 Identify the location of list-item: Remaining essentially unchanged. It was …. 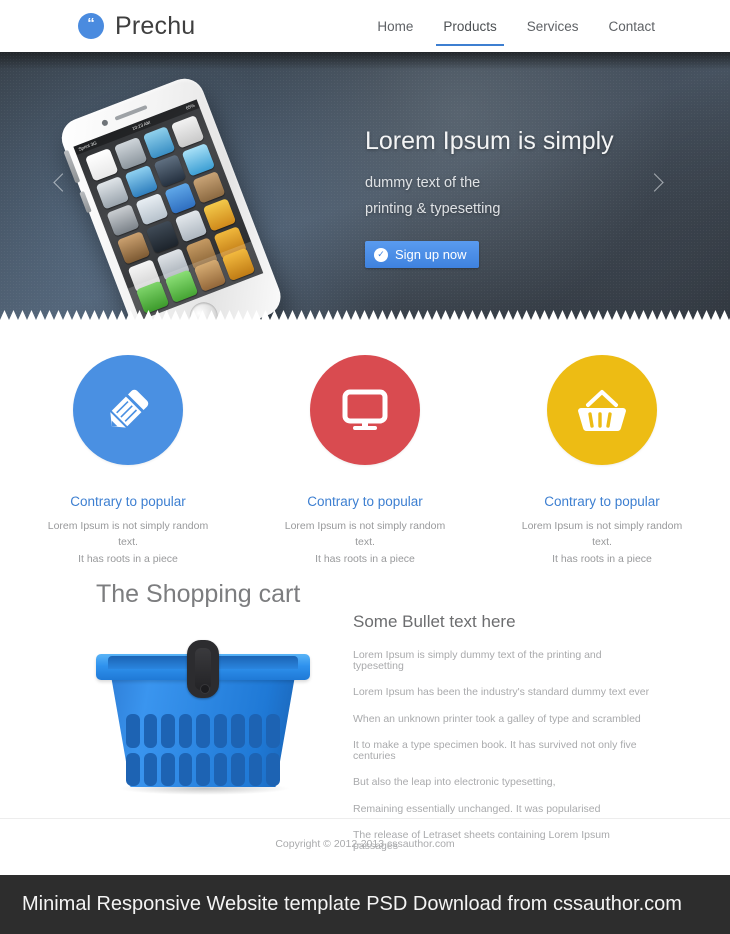
(477, 808).